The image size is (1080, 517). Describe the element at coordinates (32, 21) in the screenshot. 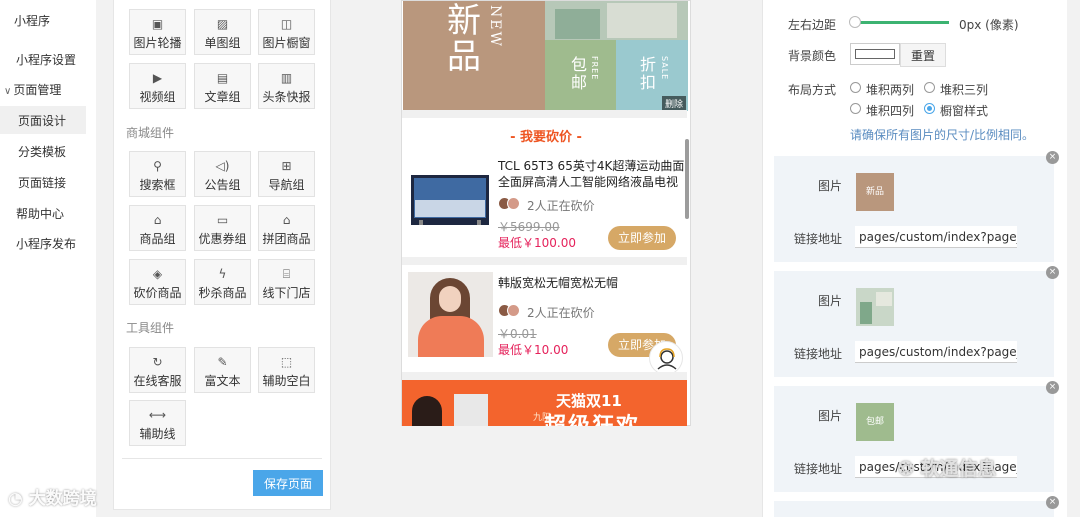

I see `nav-label: 小程序` at that location.